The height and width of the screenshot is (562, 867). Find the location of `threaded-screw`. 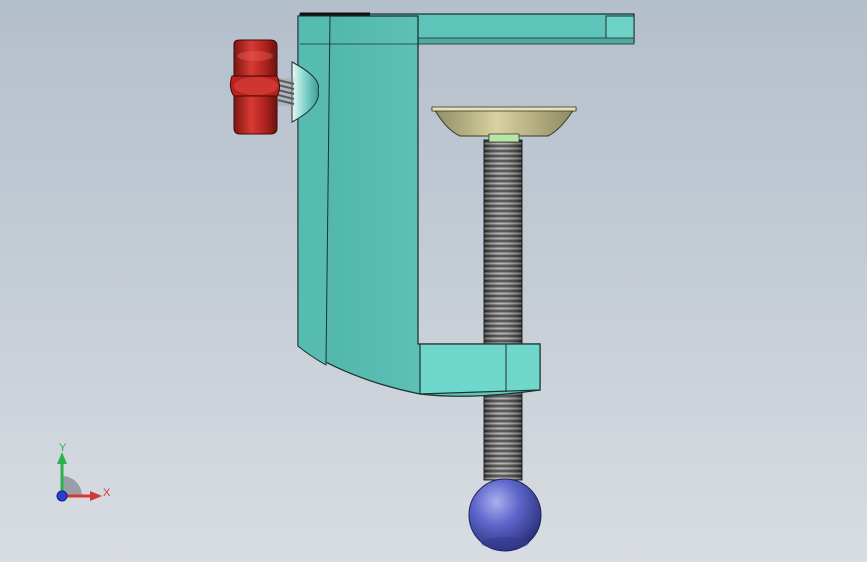

threaded-screw is located at coordinates (503, 310).